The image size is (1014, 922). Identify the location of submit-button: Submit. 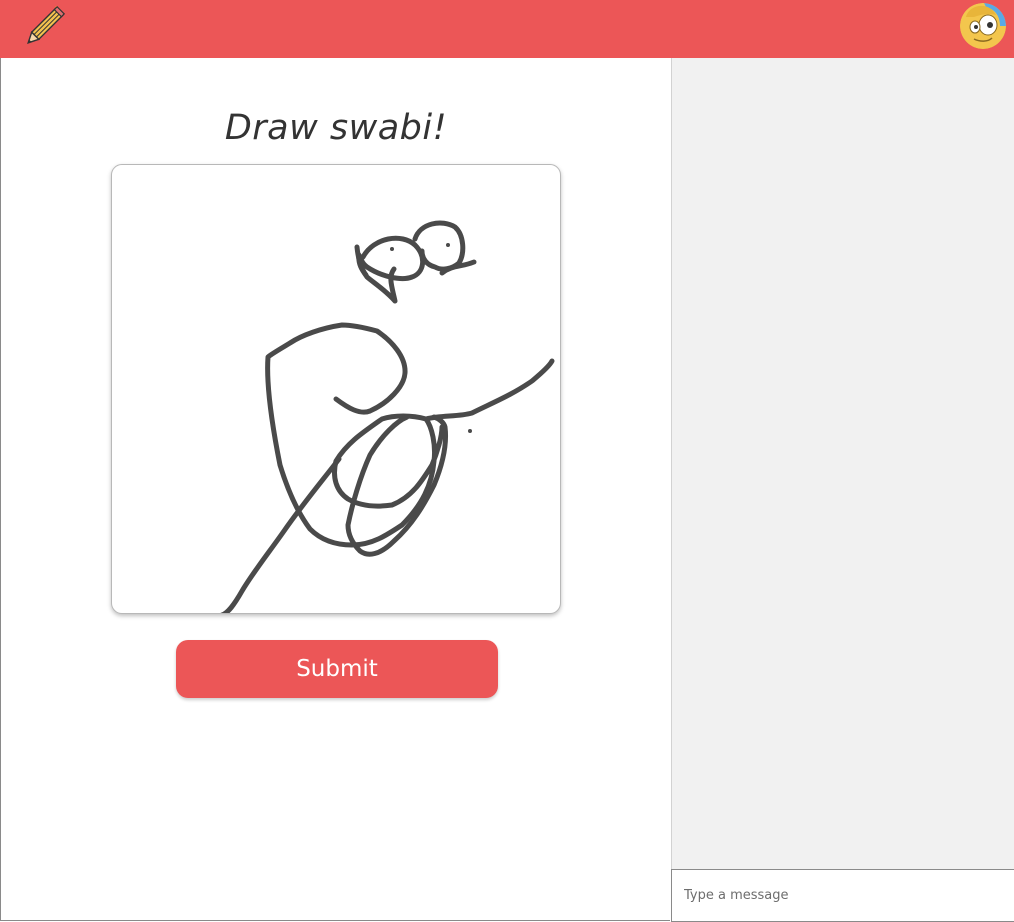
(337, 669).